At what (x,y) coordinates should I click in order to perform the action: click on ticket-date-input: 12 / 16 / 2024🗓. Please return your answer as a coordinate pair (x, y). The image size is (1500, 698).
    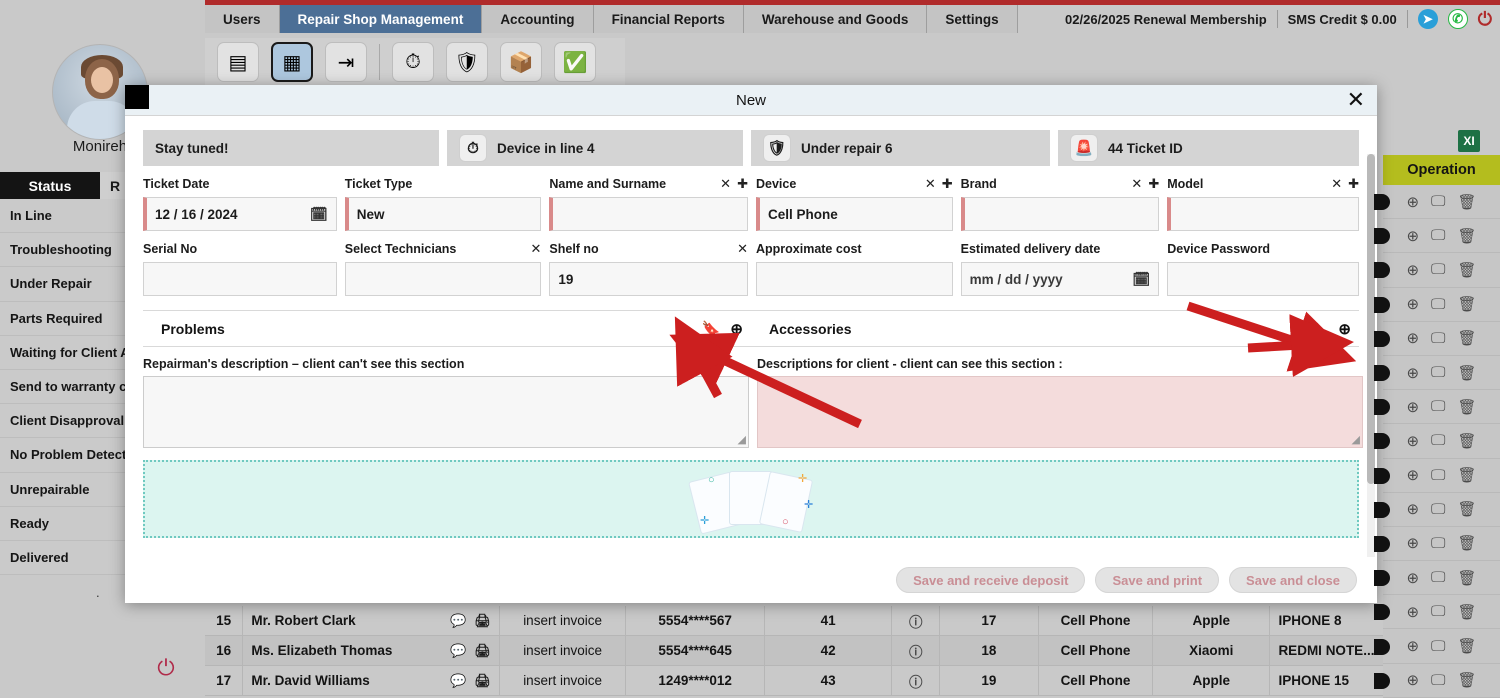
    Looking at the image, I should click on (240, 214).